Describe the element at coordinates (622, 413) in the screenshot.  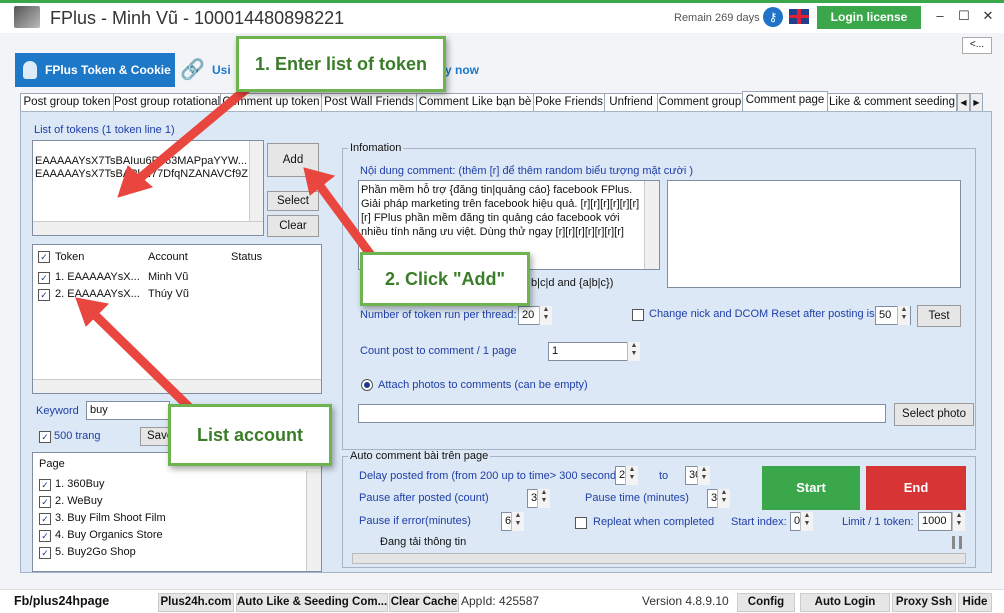
I see `photo-path-input` at that location.